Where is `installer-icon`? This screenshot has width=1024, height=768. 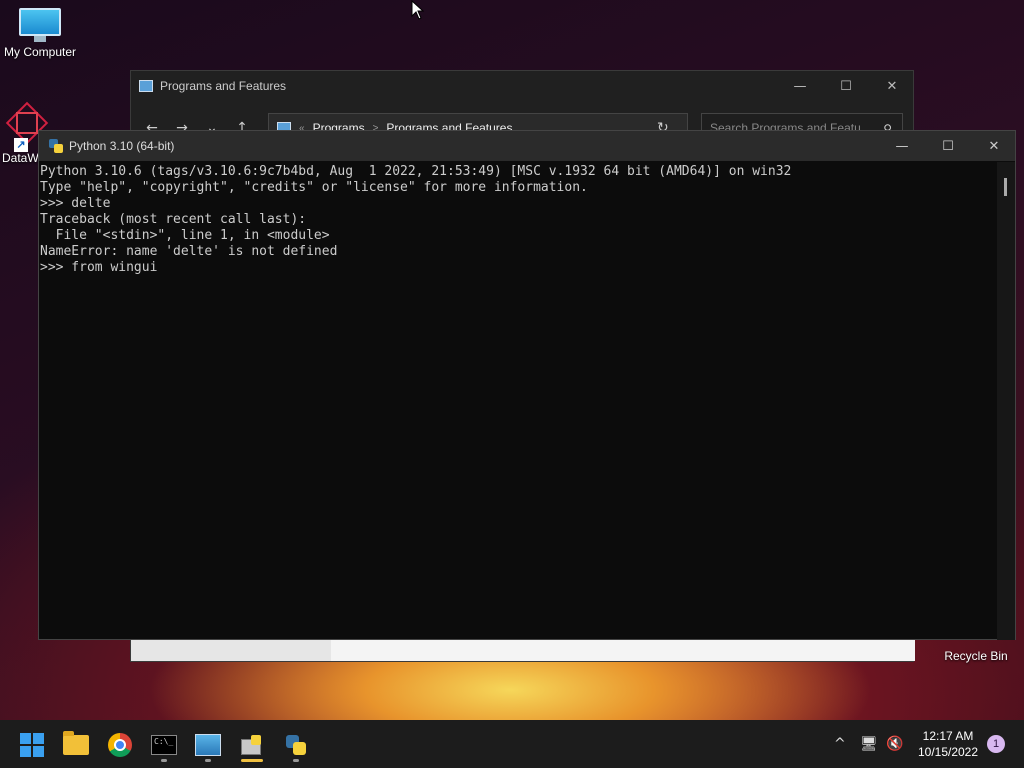 installer-icon is located at coordinates (252, 745).